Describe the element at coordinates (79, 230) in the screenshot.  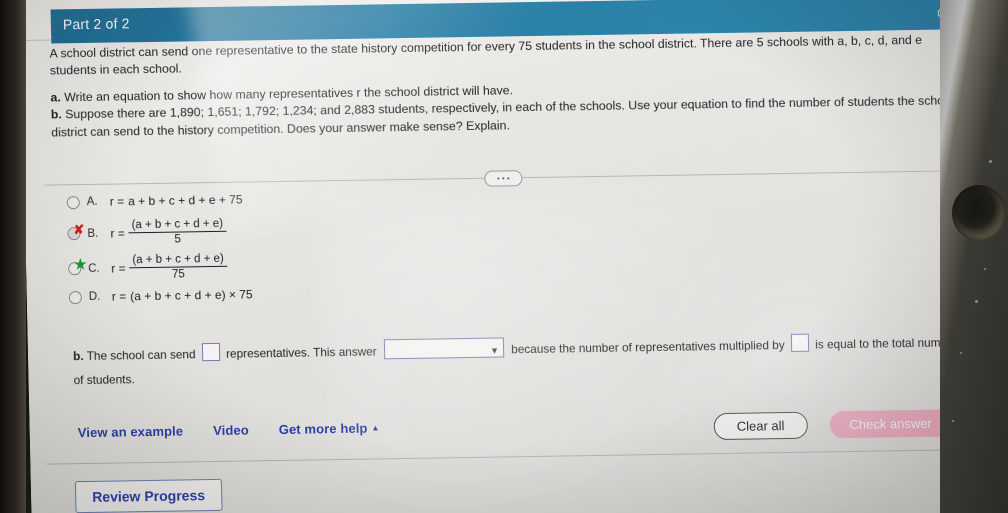
I see `incorrect-x-icon: ✘` at that location.